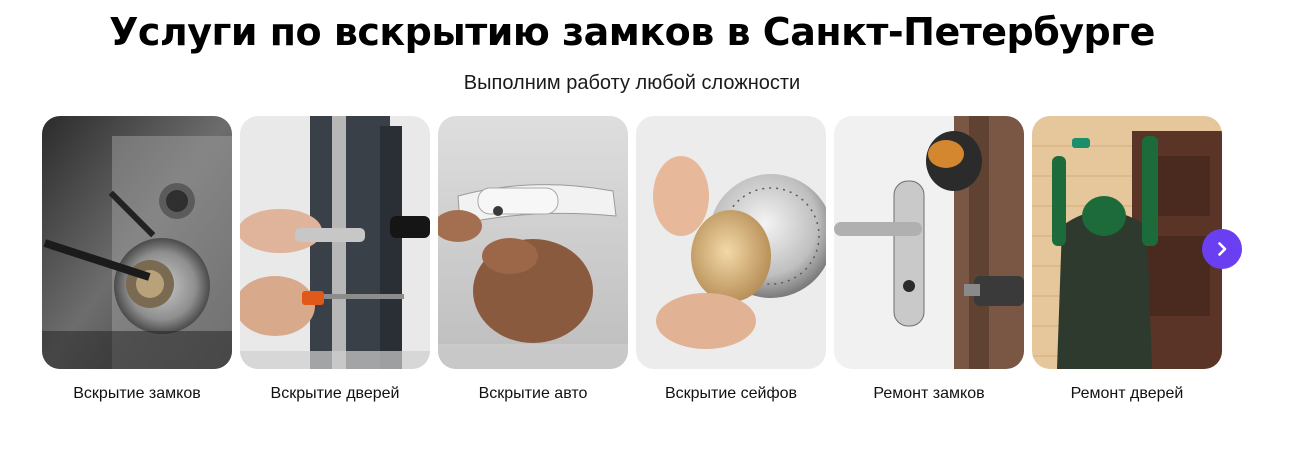 Image resolution: width=1292 pixels, height=449 pixels. I want to click on service-label: Вскрытие дверей, so click(335, 393).